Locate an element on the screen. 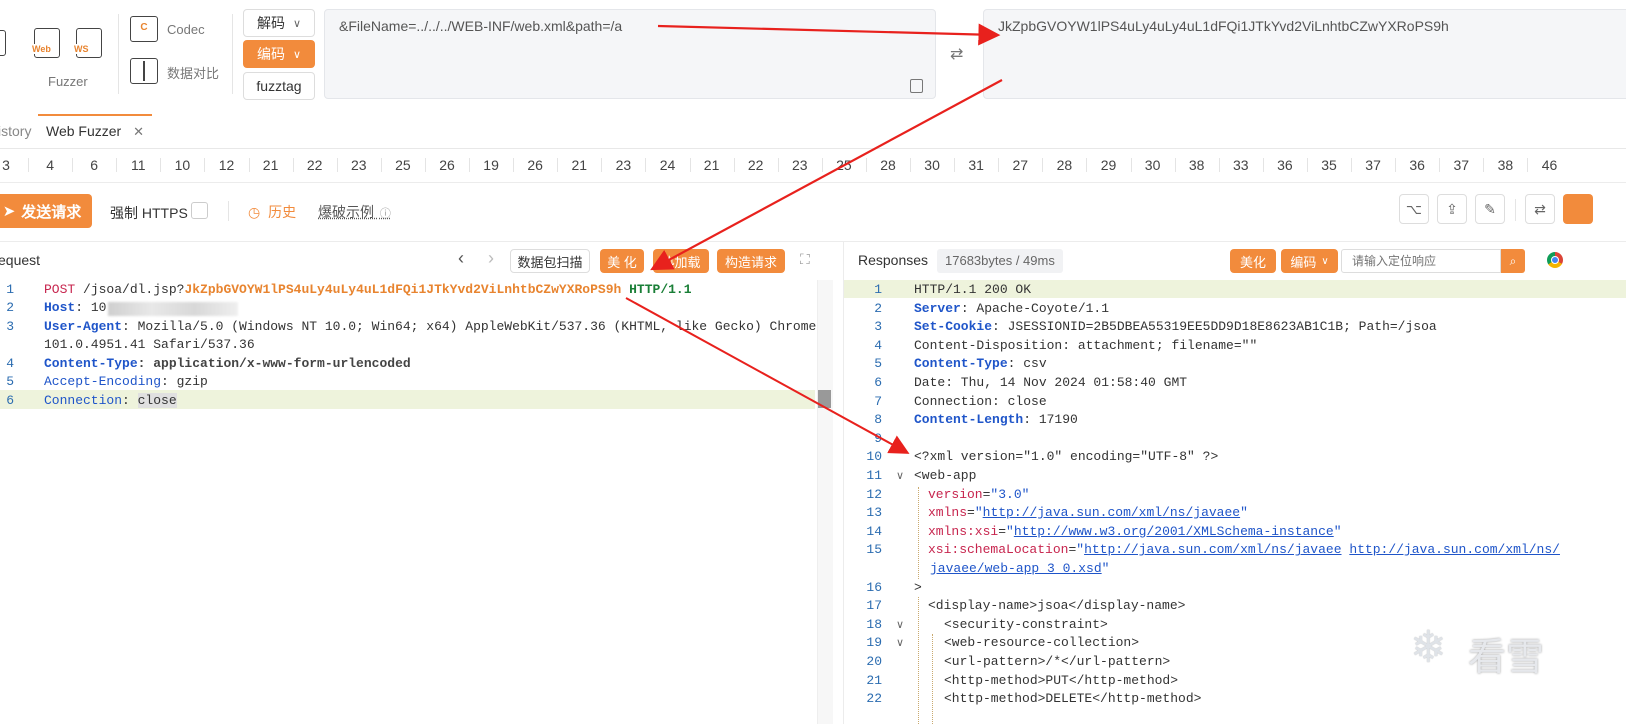 Image resolution: width=1626 pixels, height=724 pixels. annotation-arrows is located at coordinates (814, 238).